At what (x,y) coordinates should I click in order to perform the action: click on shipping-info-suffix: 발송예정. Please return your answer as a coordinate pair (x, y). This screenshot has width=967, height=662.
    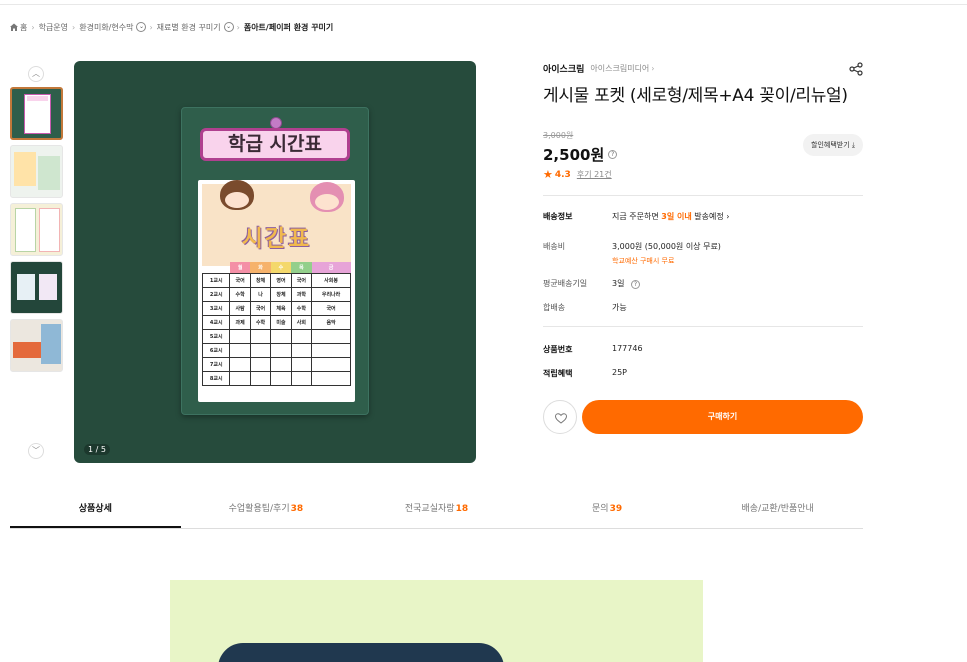
    Looking at the image, I should click on (709, 216).